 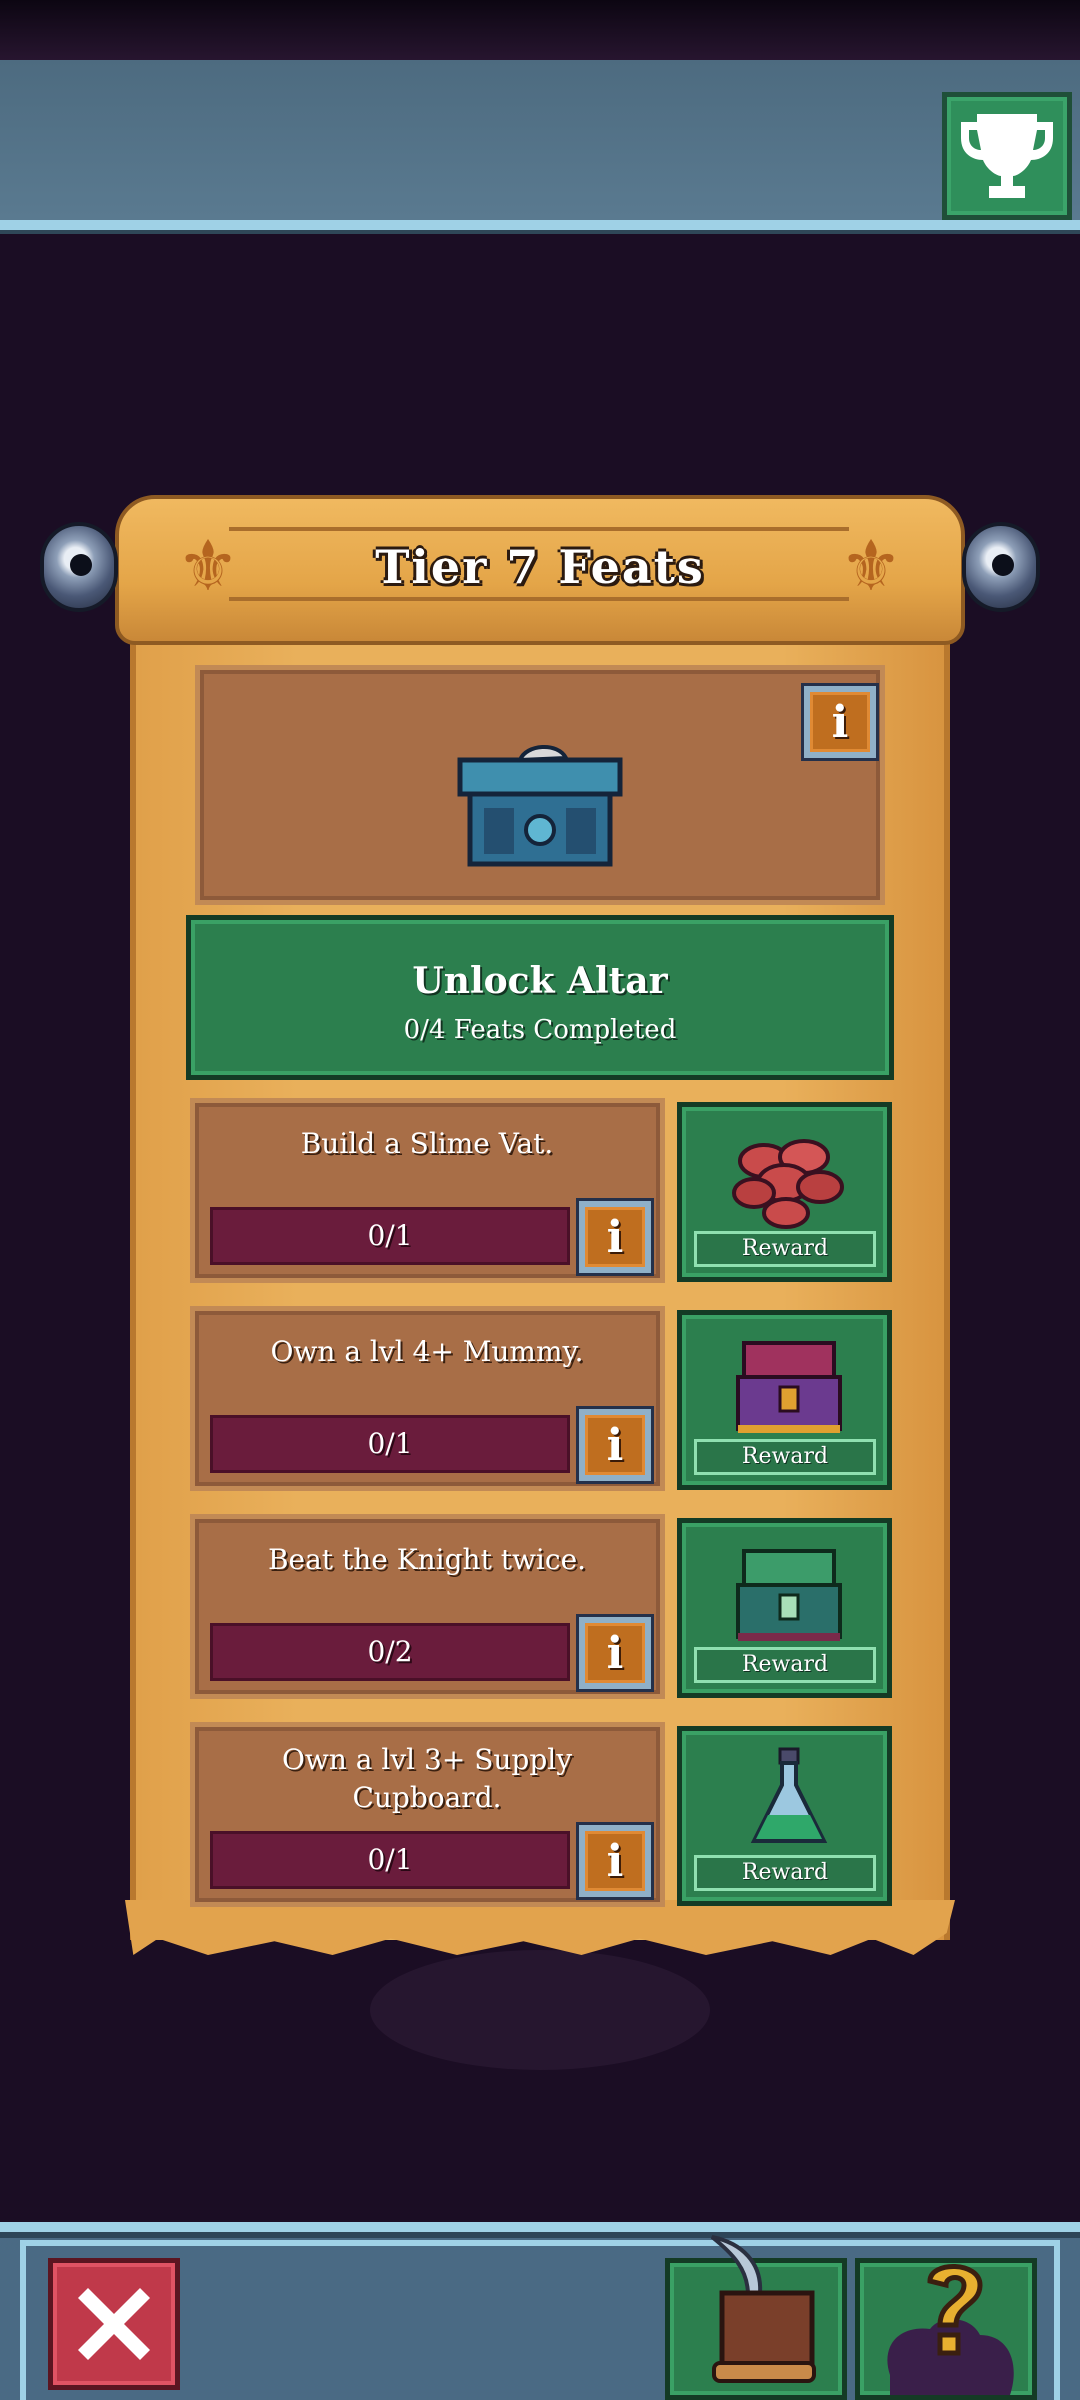 I want to click on feat-description: Beat the Knight twice., so click(x=427, y=1559).